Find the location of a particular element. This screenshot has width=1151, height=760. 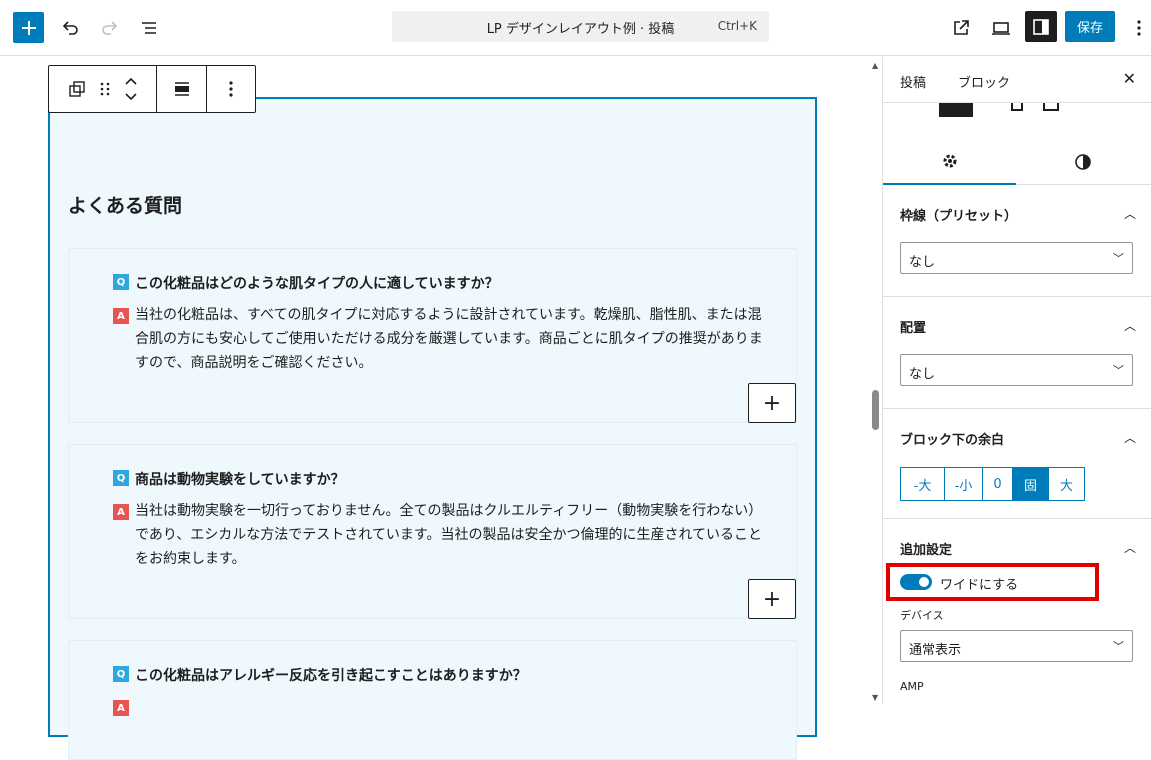

faq-item: Q この化粧品はアレルギー反応を引き起こすことはありますか？ A is located at coordinates (432, 700).